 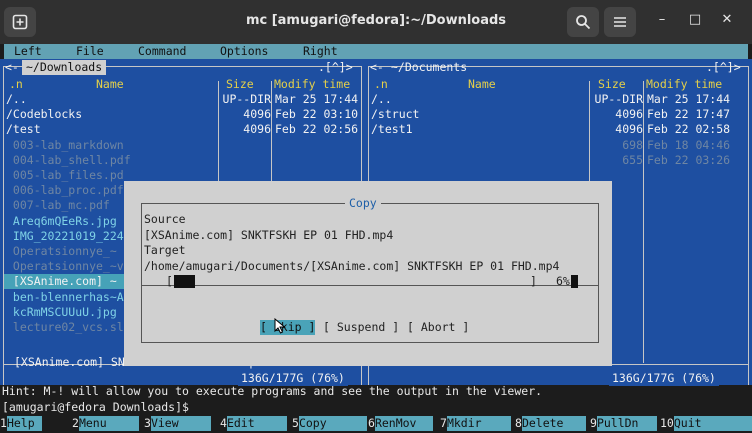 What do you see at coordinates (288, 327) in the screenshot?
I see `skip-button: [ Skip ]` at bounding box center [288, 327].